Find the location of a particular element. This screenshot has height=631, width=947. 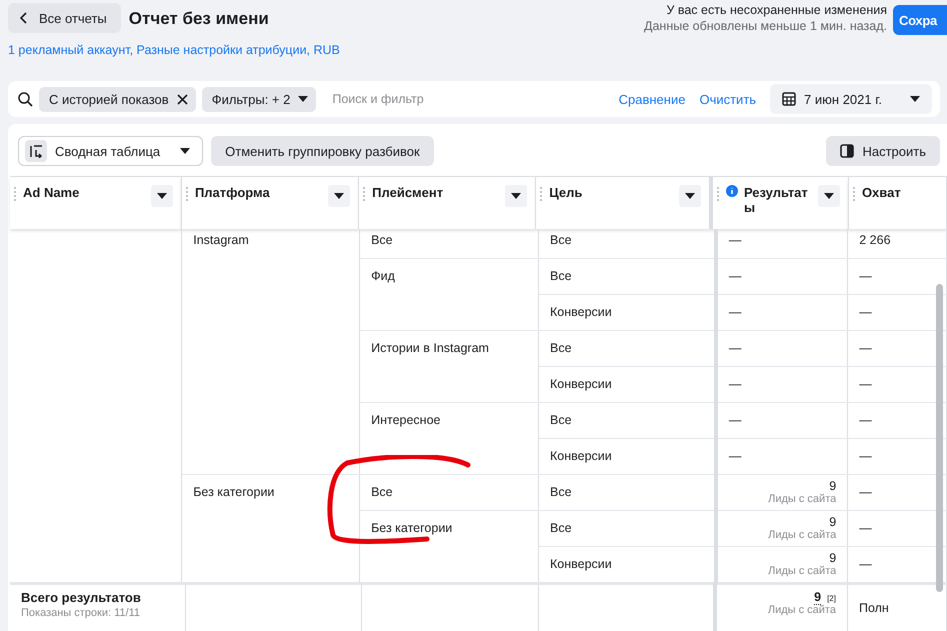

close-icon is located at coordinates (182, 99).